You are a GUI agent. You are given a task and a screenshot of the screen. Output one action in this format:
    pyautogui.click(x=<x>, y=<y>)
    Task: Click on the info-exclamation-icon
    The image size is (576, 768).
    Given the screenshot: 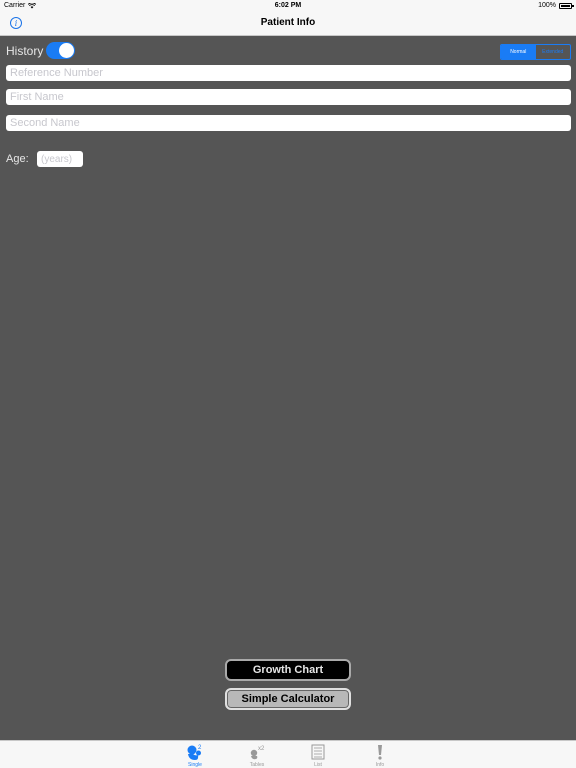 What is the action you would take?
    pyautogui.click(x=380, y=752)
    